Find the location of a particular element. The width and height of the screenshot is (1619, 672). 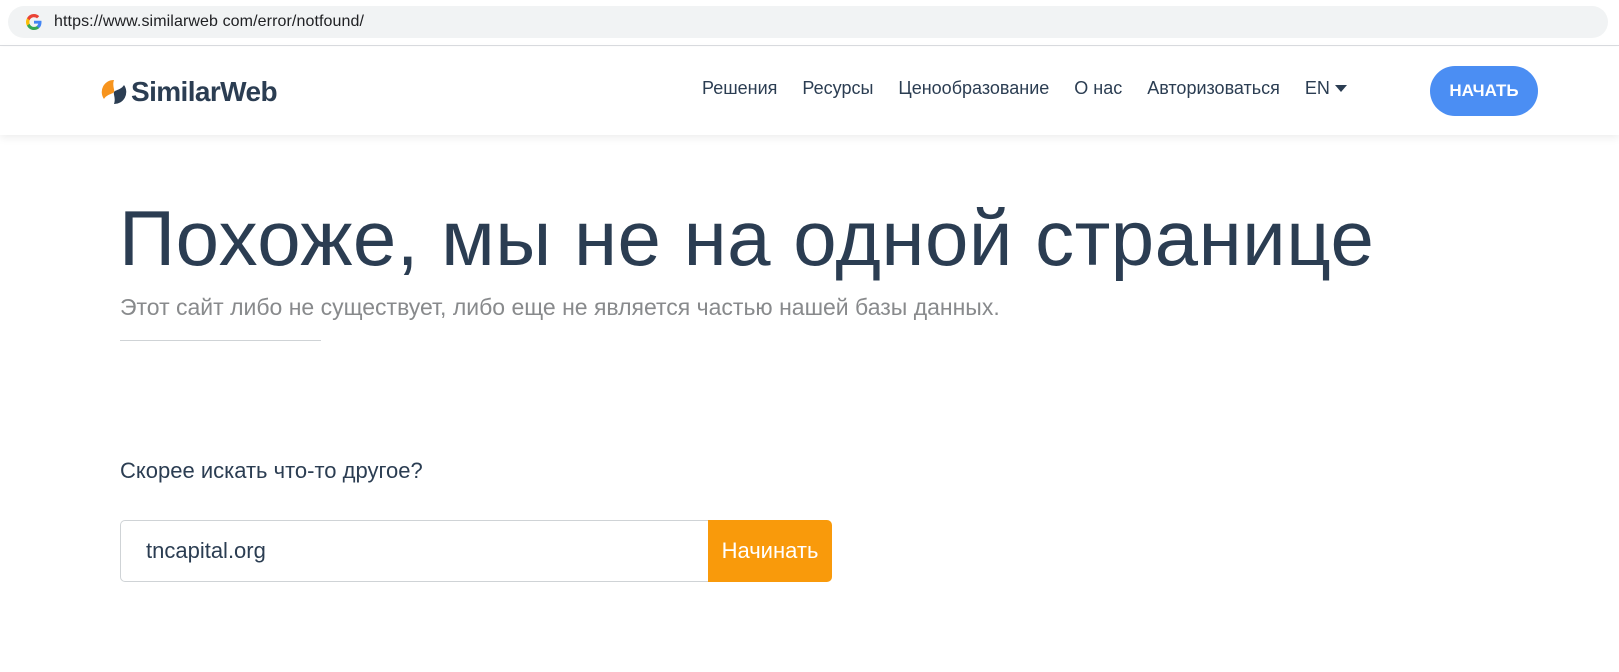

language-selector: EN is located at coordinates (1326, 88).